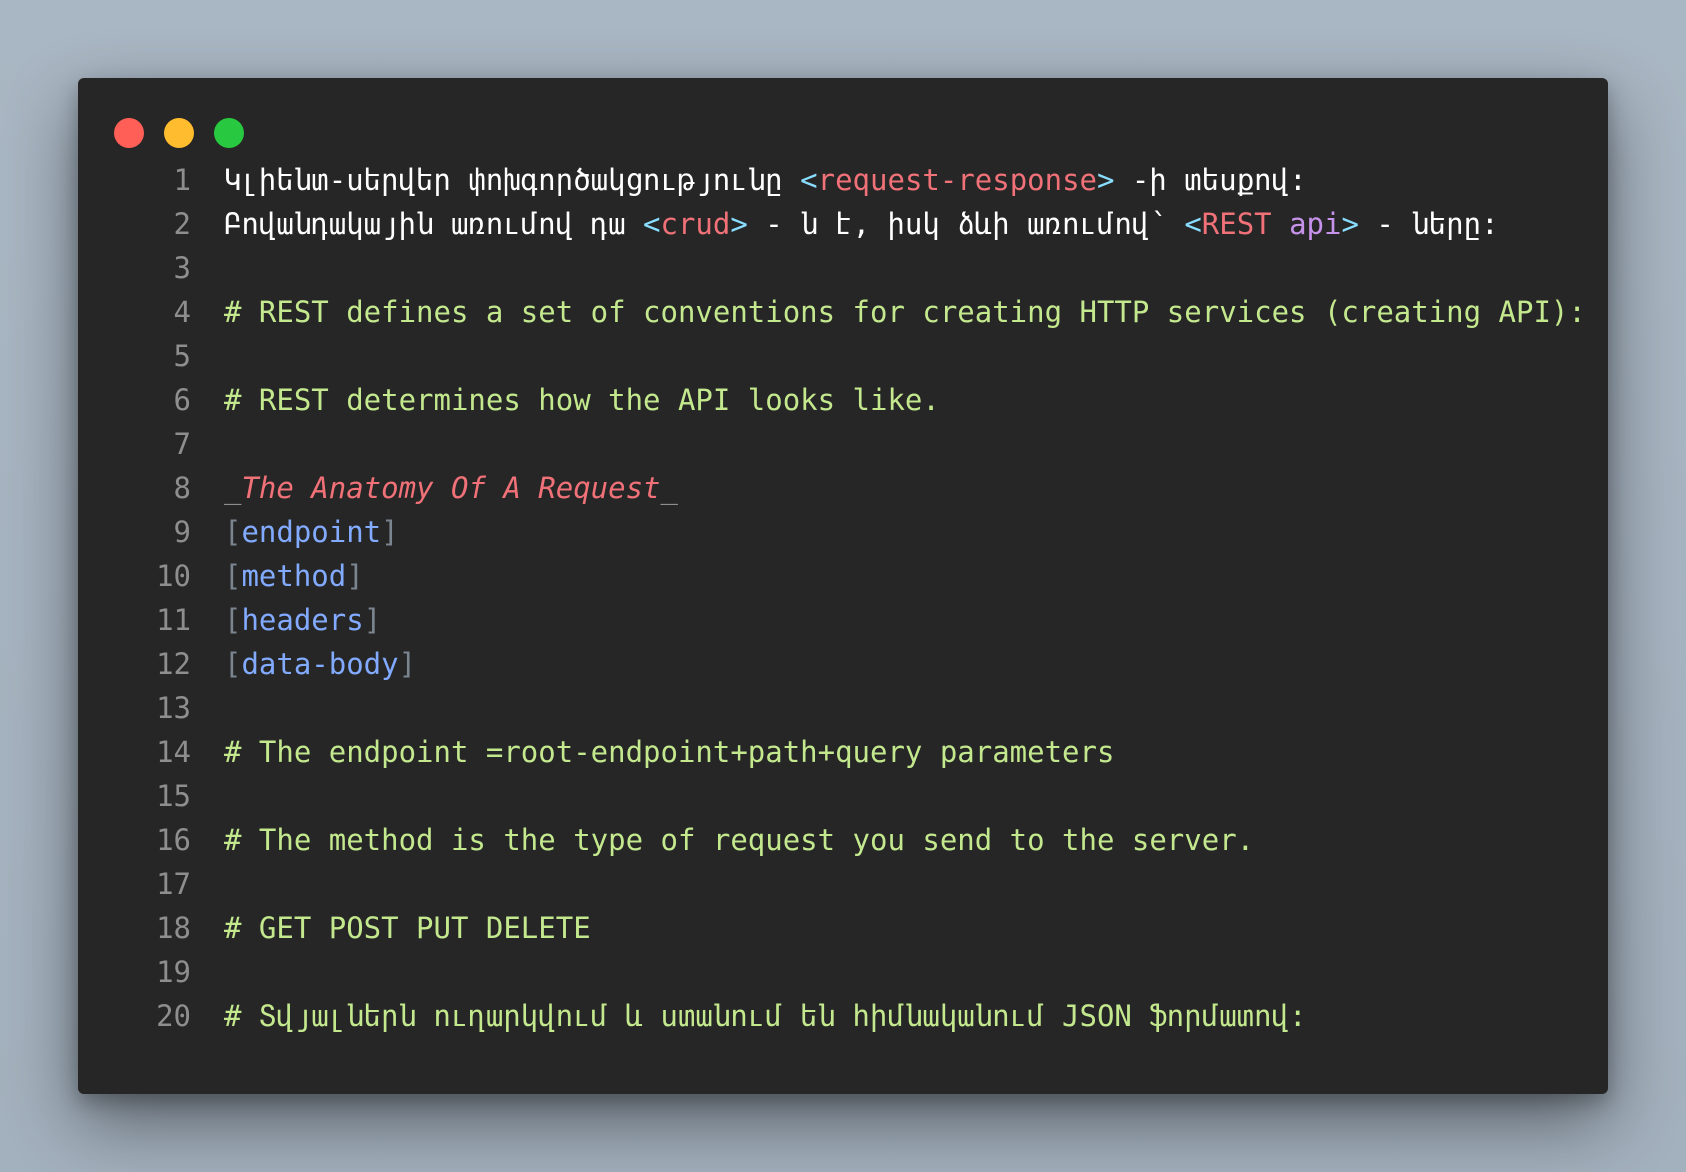  I want to click on line-number: 6, so click(182, 400).